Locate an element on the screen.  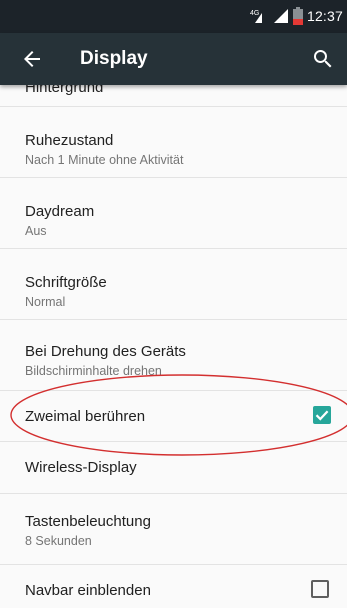
wifi-signal-icon is located at coordinates (280, 16).